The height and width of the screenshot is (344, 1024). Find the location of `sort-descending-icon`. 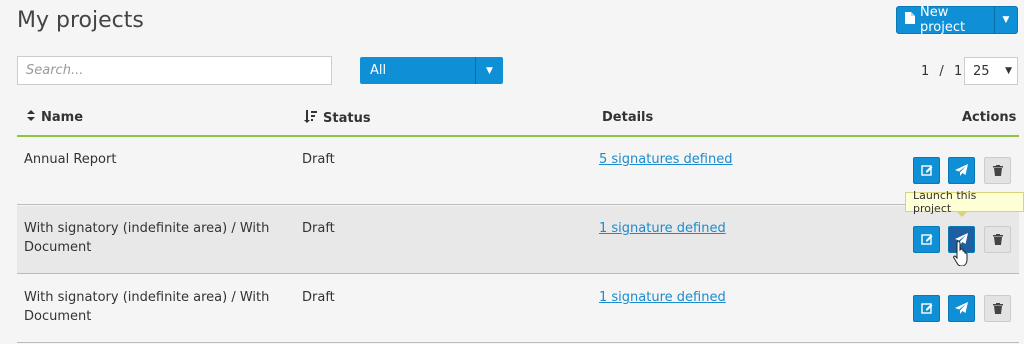

sort-descending-icon is located at coordinates (310, 118).